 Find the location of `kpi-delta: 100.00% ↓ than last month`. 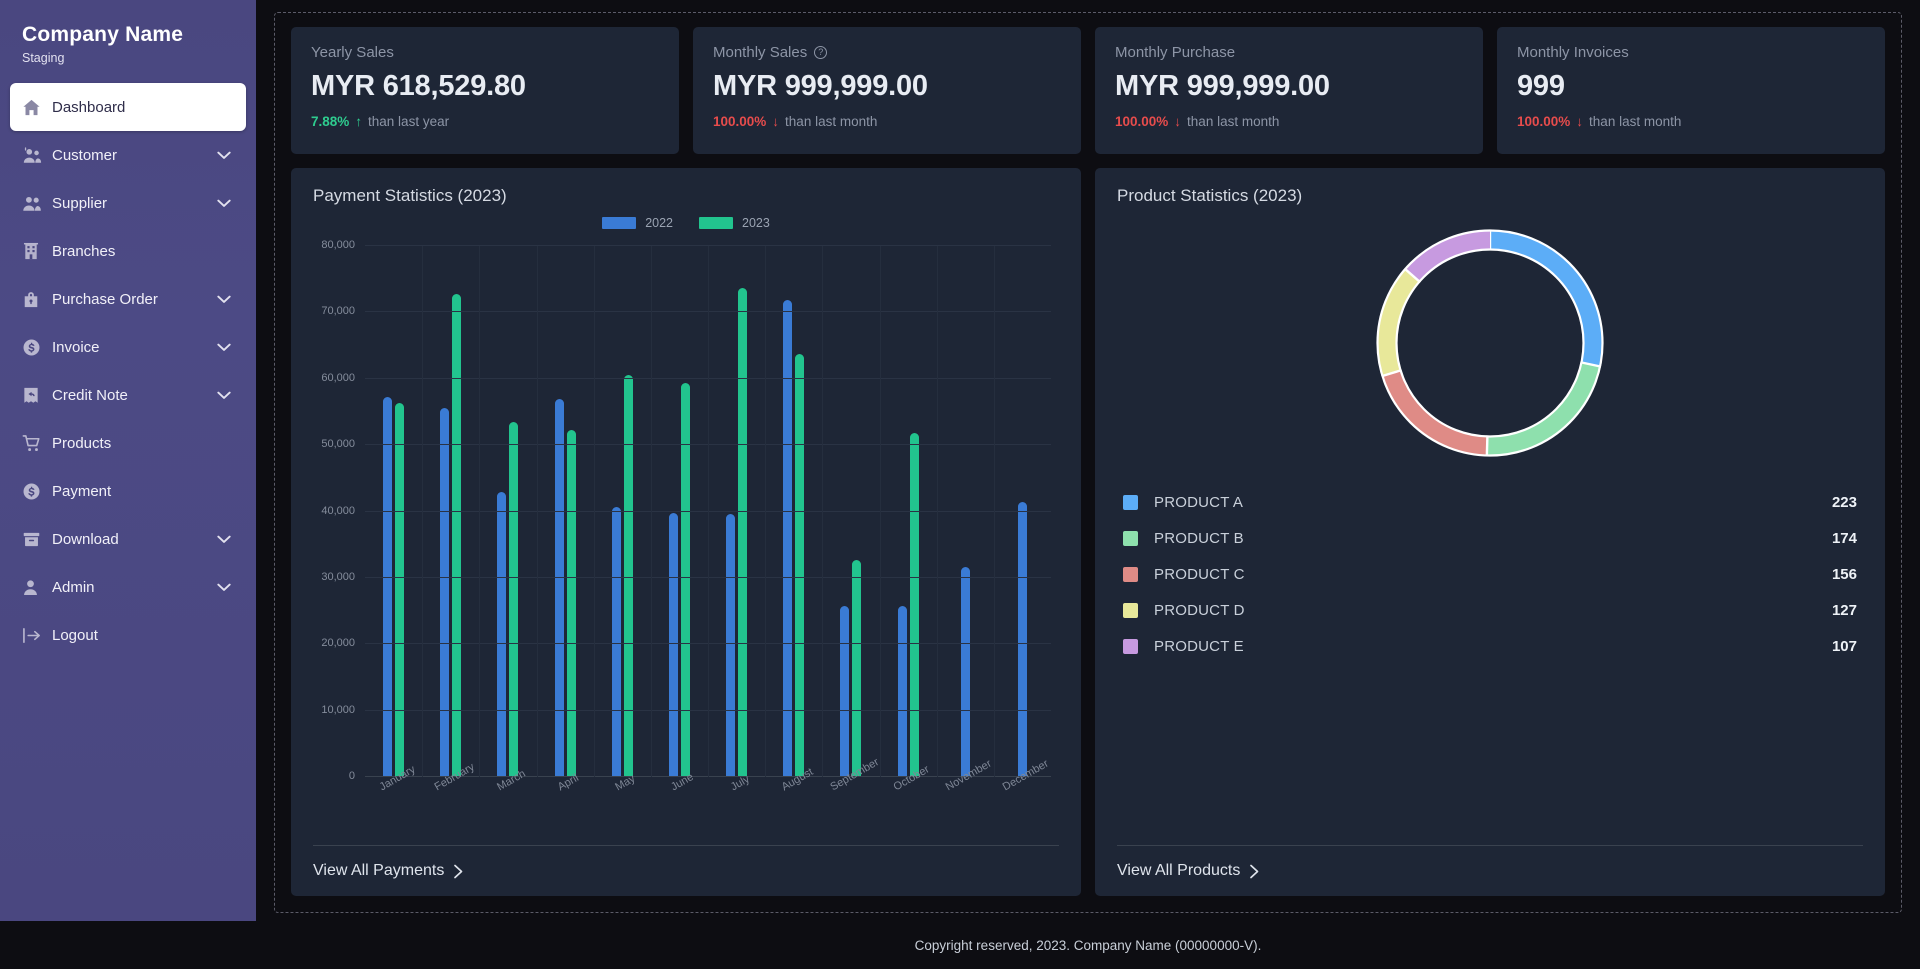

kpi-delta: 100.00% ↓ than last month is located at coordinates (887, 121).